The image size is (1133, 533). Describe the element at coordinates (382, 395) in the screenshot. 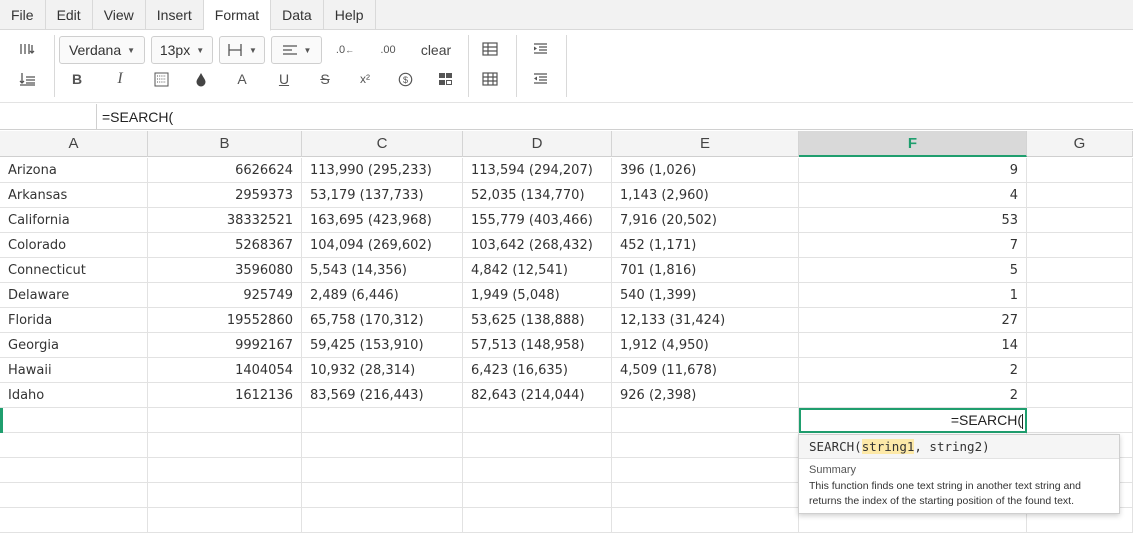

I see `cell: 83,569 (216,443)` at that location.